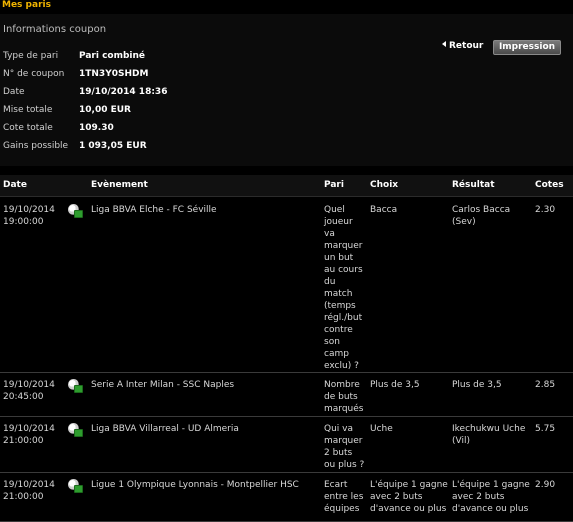 Image resolution: width=573 pixels, height=522 pixels. Describe the element at coordinates (165, 429) in the screenshot. I see `row-event: Liga BBVA Villarreal - UD Almeria` at that location.